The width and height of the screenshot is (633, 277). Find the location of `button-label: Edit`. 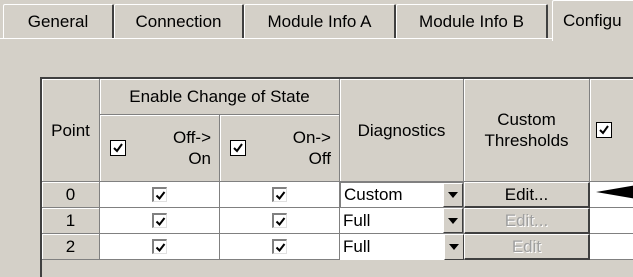

button-label: Edit is located at coordinates (526, 246).